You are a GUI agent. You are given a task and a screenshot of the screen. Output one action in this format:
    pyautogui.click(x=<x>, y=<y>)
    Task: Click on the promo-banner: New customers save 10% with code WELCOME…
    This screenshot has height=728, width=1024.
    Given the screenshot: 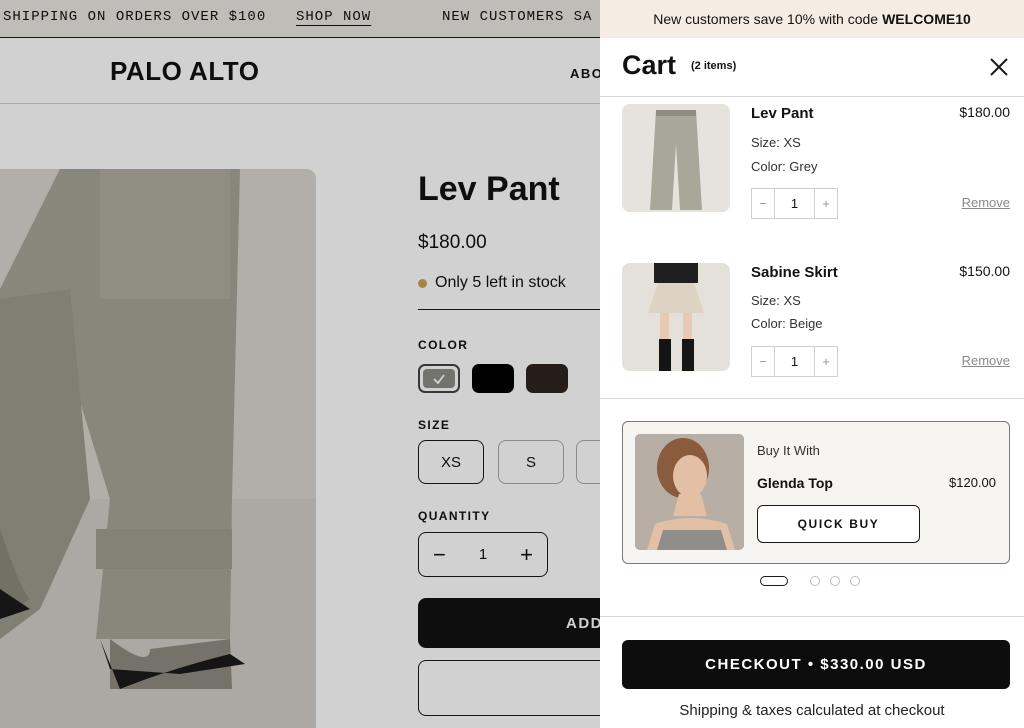 What is the action you would take?
    pyautogui.click(x=812, y=19)
    